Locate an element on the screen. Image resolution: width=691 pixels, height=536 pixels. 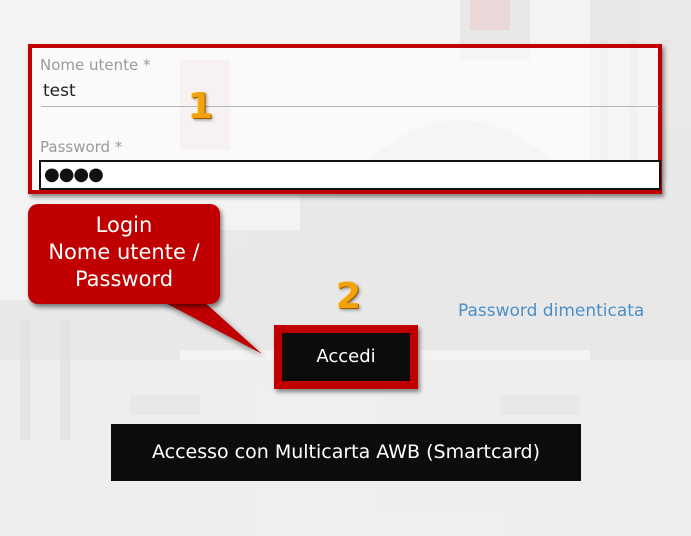
step-1-marker: 1 is located at coordinates (201, 106).